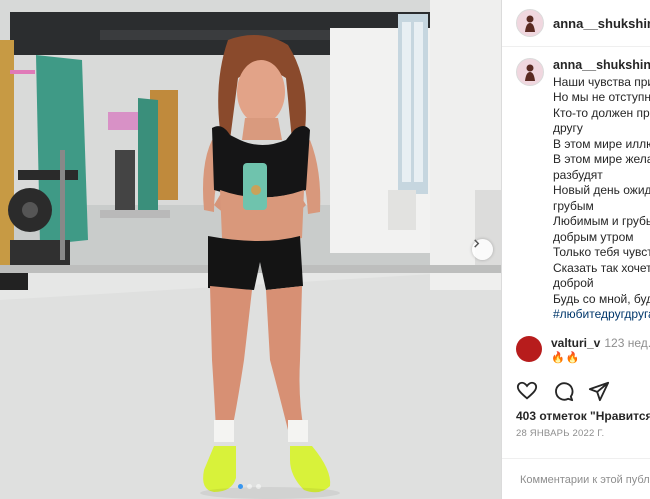  What do you see at coordinates (601, 143) in the screenshot?
I see `caption-line: В этом мире иллюз` at bounding box center [601, 143].